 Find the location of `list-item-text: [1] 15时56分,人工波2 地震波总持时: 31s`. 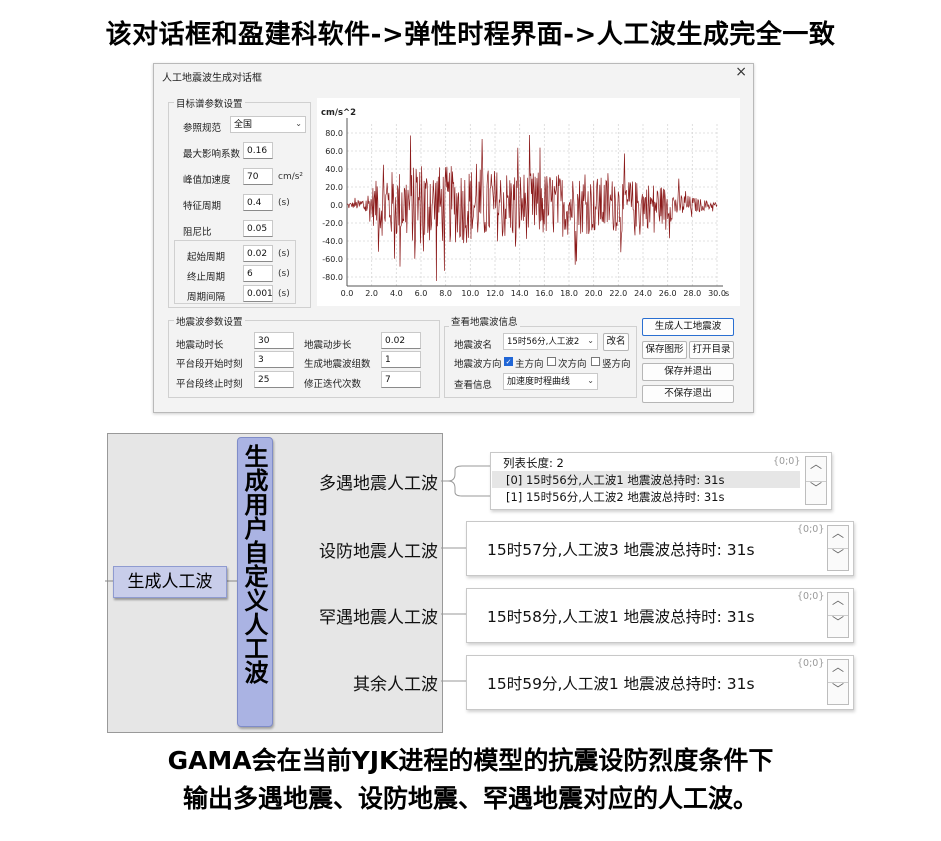

list-item-text: [1] 15时56分,人工波2 地震波总持时: 31s is located at coordinates (615, 497).